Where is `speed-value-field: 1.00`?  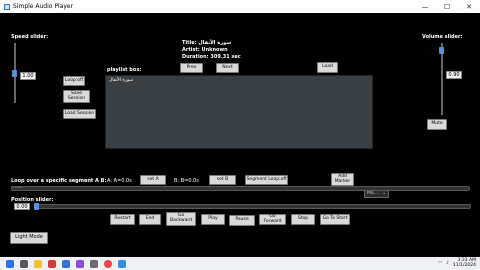
speed-value-field: 1.00 is located at coordinates (28, 76).